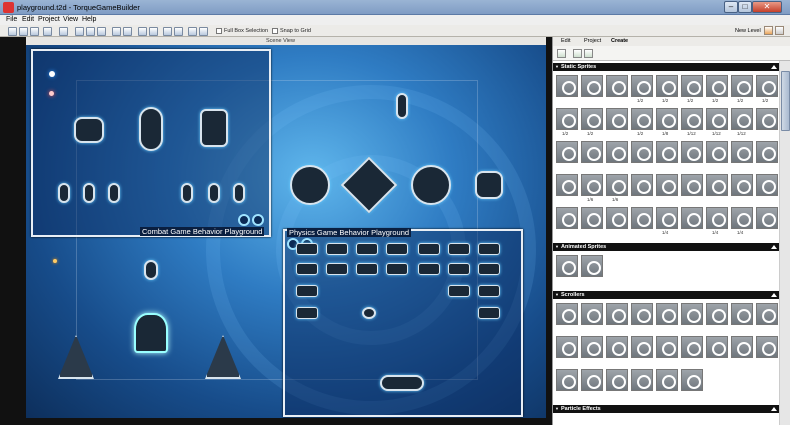 Image resolution: width=790 pixels, height=425 pixels. What do you see at coordinates (47, 31) in the screenshot?
I see `project-icon` at bounding box center [47, 31].